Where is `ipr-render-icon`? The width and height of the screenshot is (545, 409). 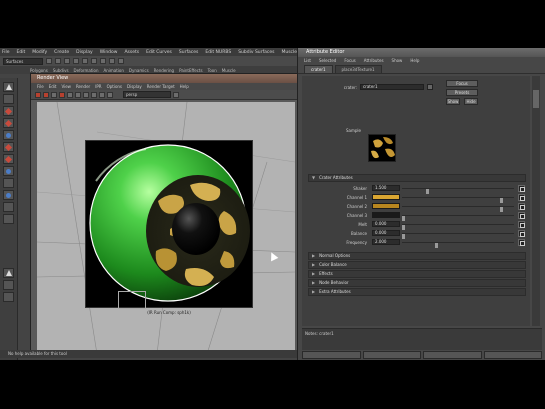 ipr-render-icon is located at coordinates (62, 94).